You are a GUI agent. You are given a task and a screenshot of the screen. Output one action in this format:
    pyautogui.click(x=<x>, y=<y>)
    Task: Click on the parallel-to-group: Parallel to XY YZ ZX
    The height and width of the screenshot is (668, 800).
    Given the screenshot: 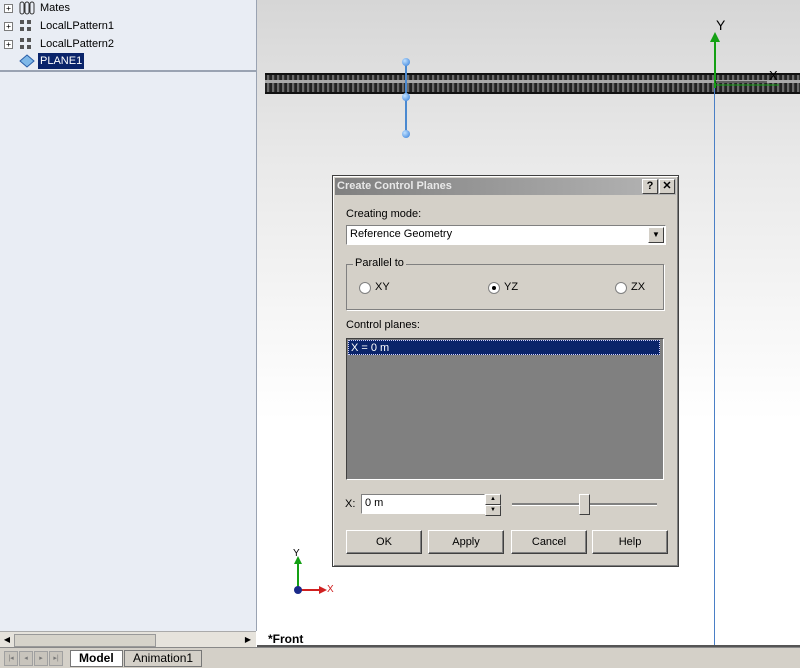 What is the action you would take?
    pyautogui.click(x=505, y=283)
    